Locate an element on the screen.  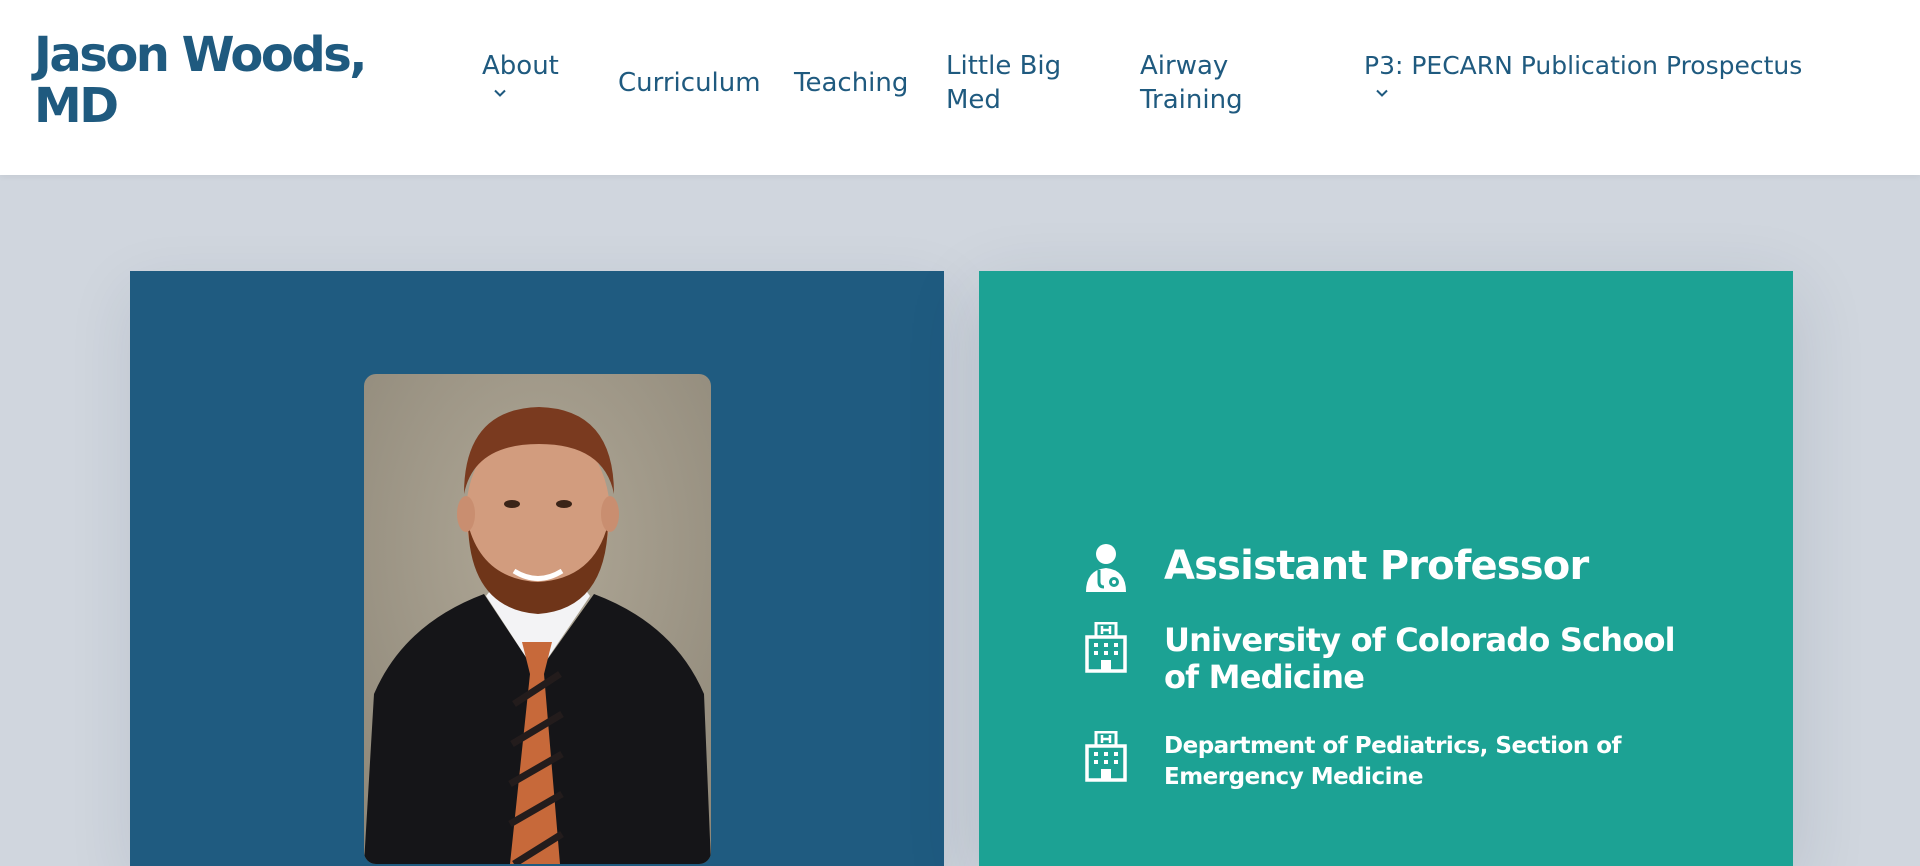
nav-item-label: P3: PECARN Publication Prospectus is located at coordinates (1583, 65).